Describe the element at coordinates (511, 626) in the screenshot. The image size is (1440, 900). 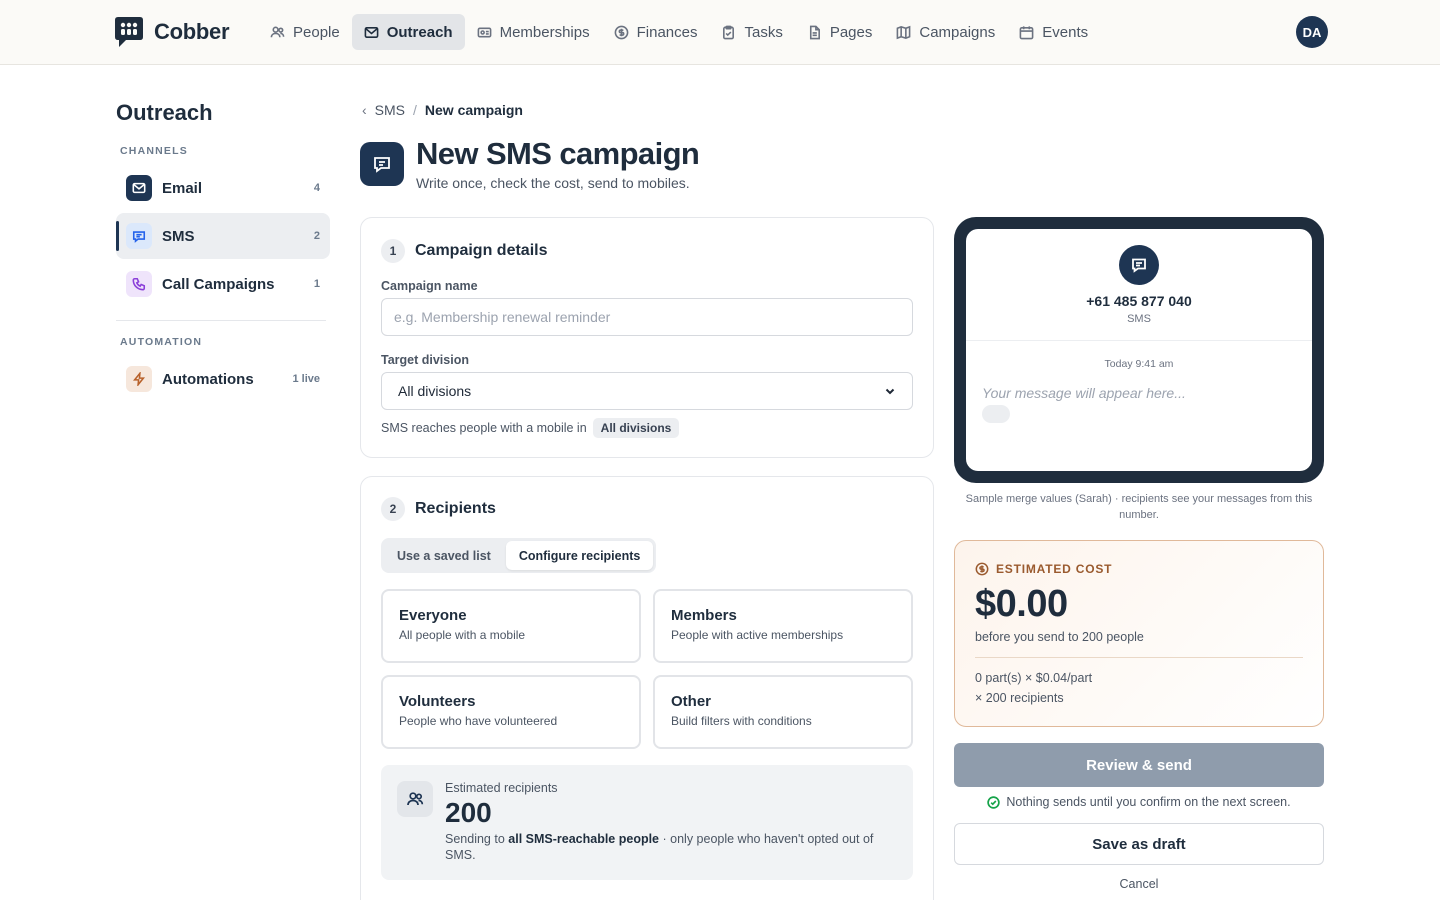
I see `recipient-option-everyone: Everyone All people with a mobile` at that location.